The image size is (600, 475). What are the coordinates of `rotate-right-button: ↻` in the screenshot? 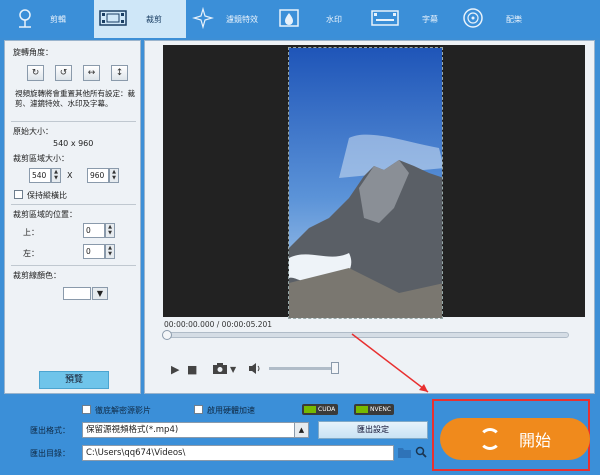 It's located at (35, 73).